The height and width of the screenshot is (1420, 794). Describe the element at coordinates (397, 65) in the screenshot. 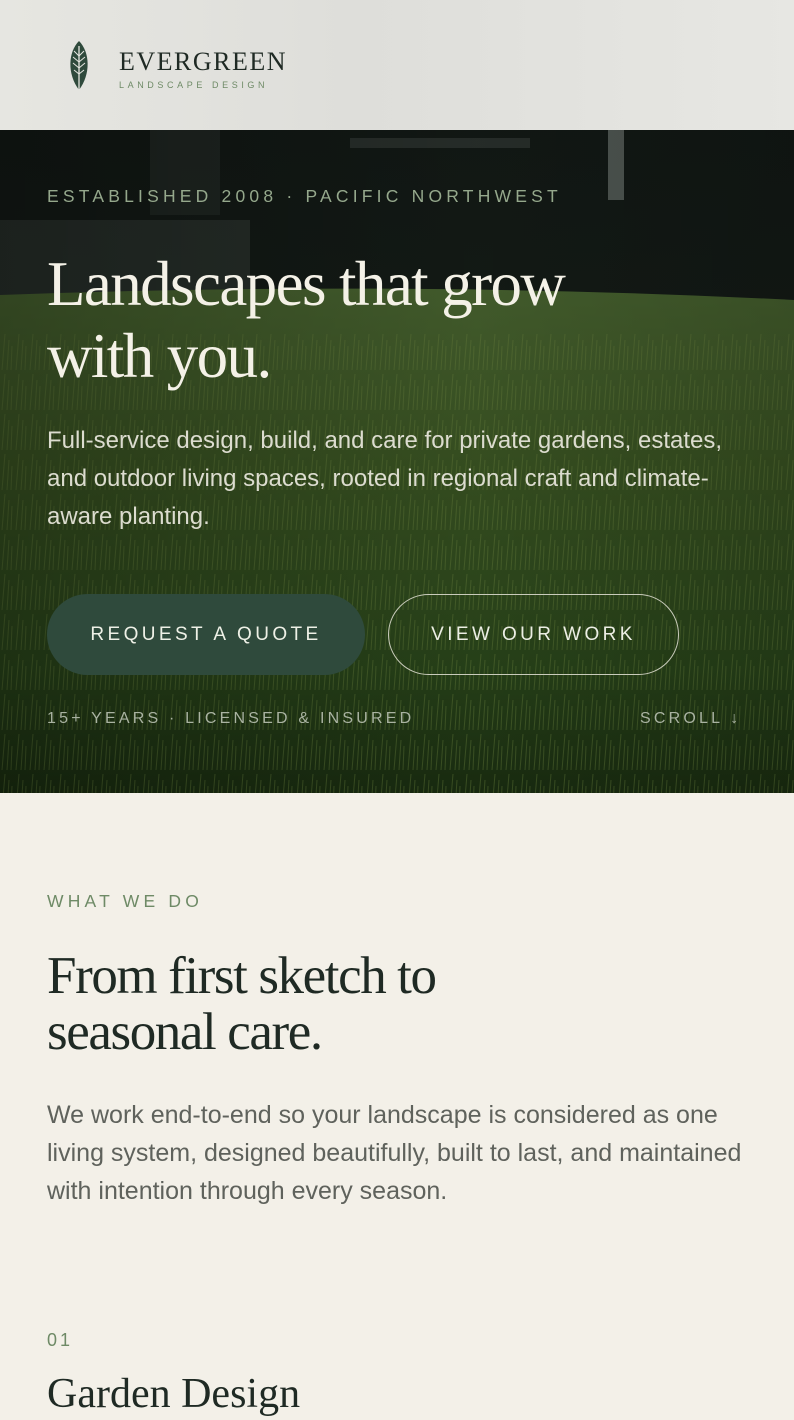

I see `site-header: EVERGREEN LANDSCAPE DESIGN` at that location.